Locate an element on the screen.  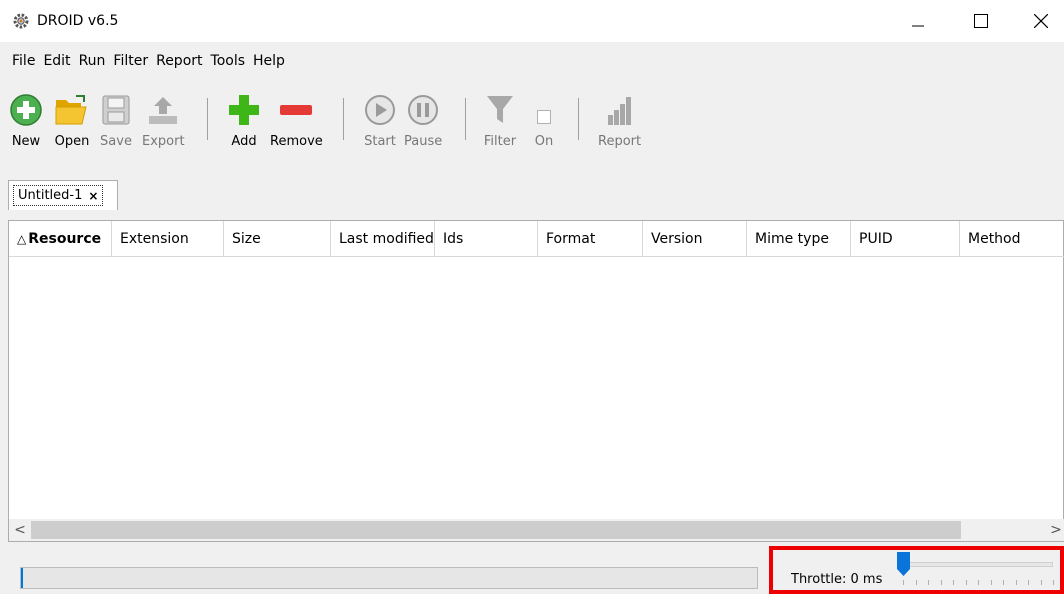
start-button: Start is located at coordinates (380, 119).